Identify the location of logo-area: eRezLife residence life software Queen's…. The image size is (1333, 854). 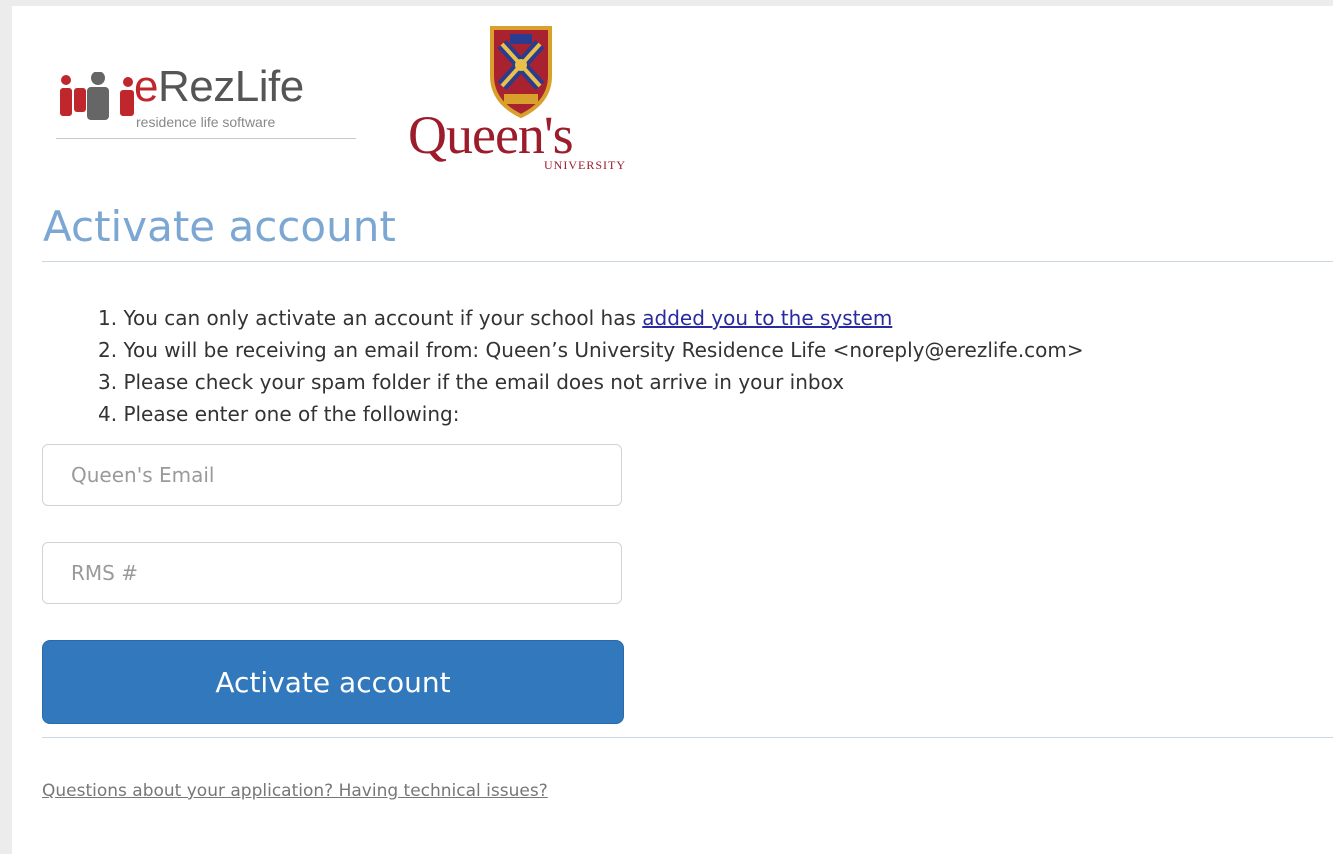
(364, 104).